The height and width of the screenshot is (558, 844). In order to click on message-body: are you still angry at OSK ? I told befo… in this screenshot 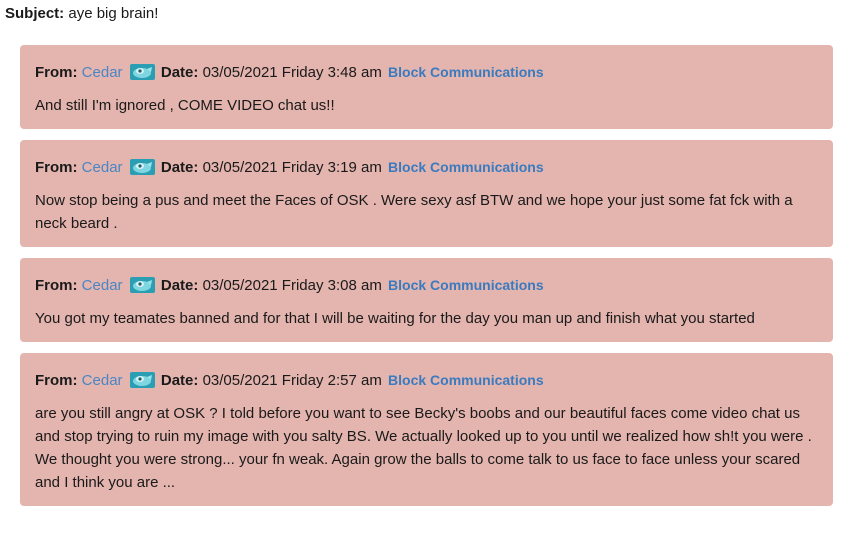, I will do `click(423, 448)`.